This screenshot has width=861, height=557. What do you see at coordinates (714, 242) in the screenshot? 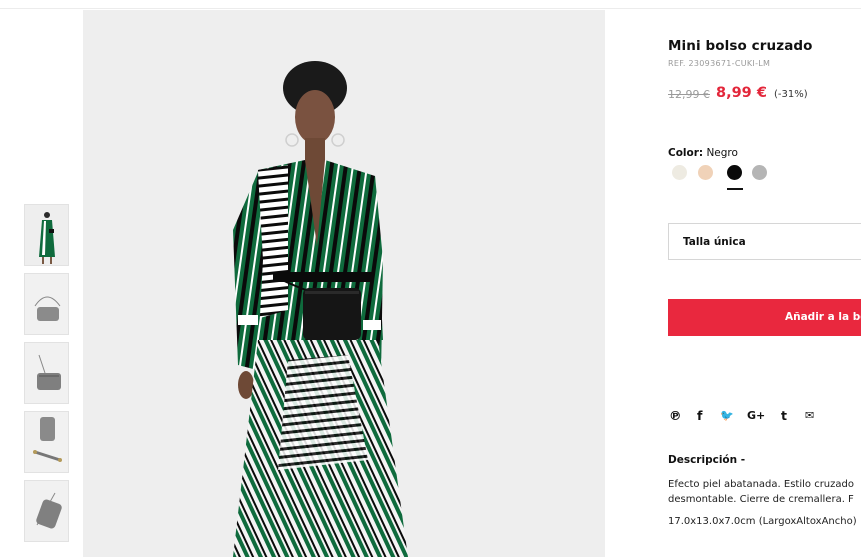
I see `size-select-value: Talla única` at bounding box center [714, 242].